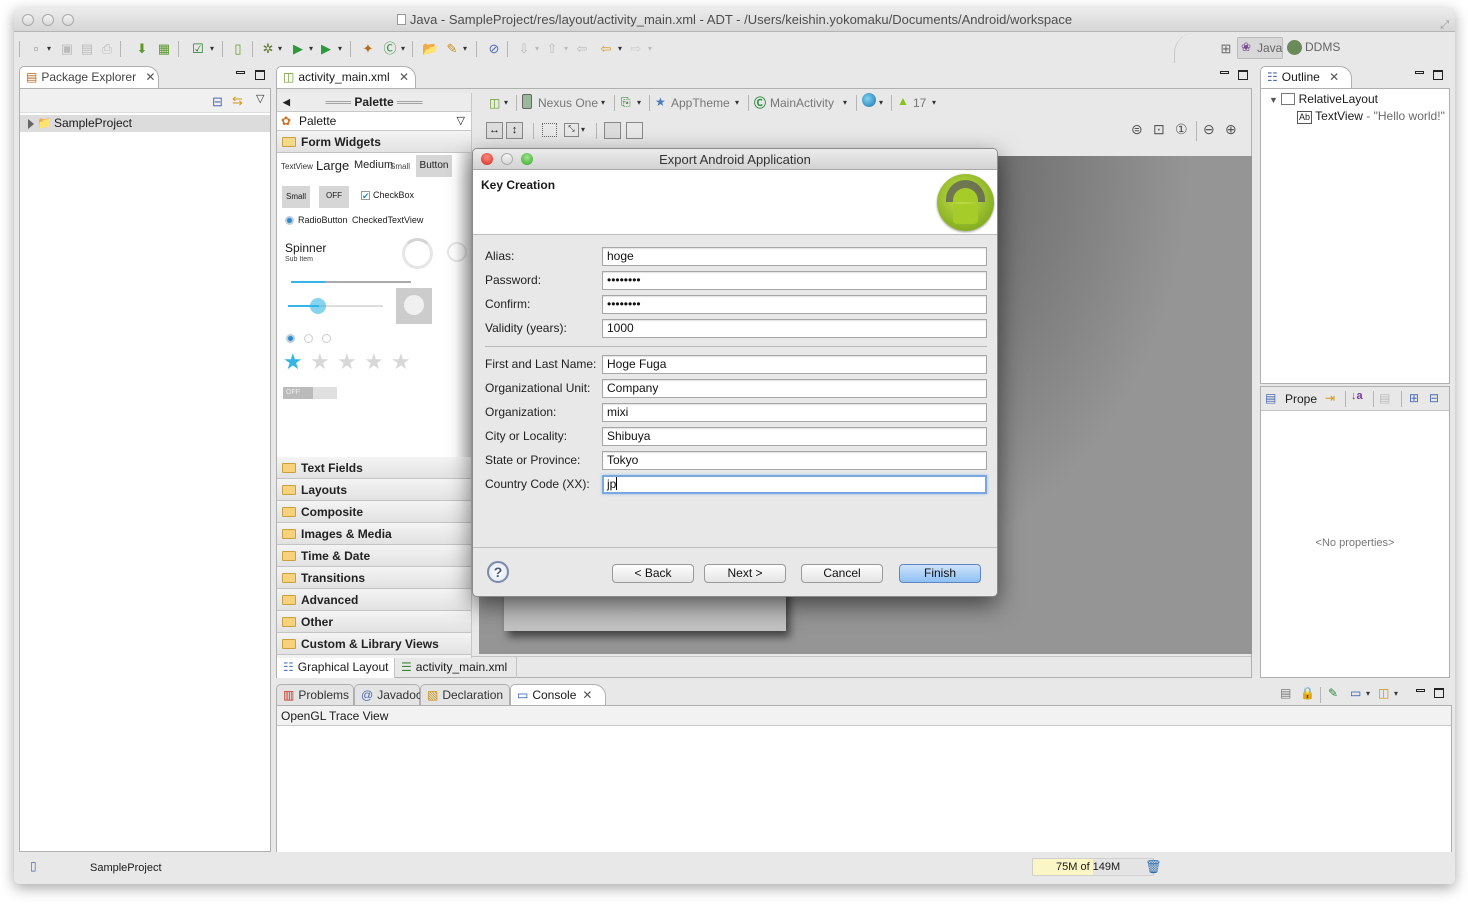 Image resolution: width=1468 pixels, height=904 pixels. Describe the element at coordinates (318, 306) in the screenshot. I see `seekbar-thumb` at that location.